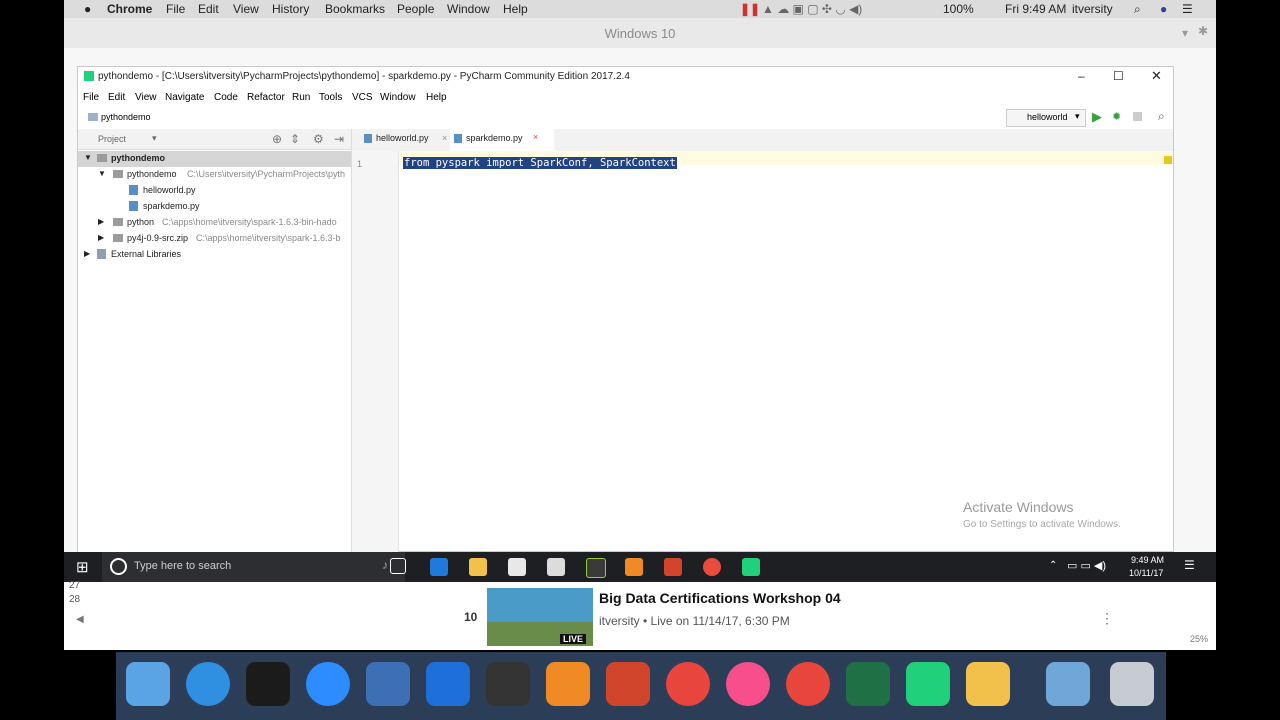  I want to click on menu-user: itversity, so click(1092, 9).